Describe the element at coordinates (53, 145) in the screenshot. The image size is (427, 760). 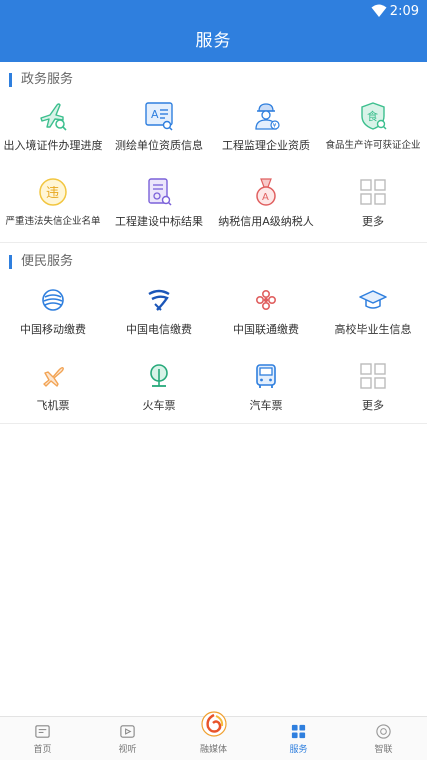
I see `service-label: 出入境证件办理进度` at that location.